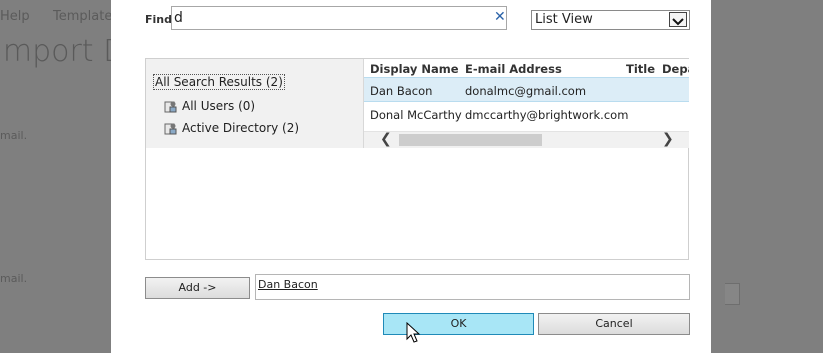 The width and height of the screenshot is (823, 353). I want to click on add-button: Add ->, so click(197, 288).